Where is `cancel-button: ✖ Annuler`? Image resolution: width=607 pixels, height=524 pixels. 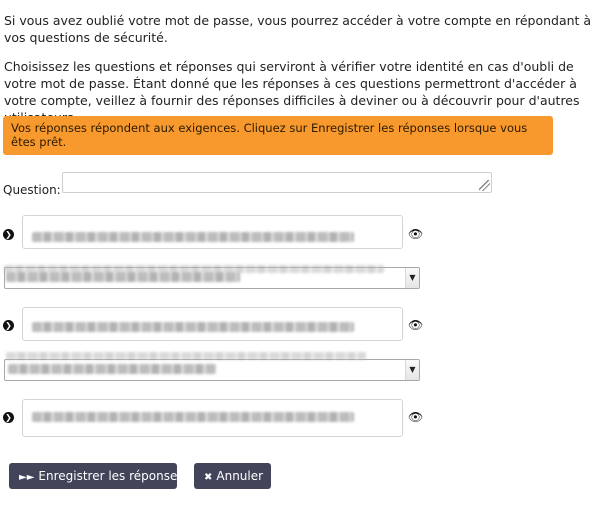
cancel-button: ✖ Annuler is located at coordinates (232, 476).